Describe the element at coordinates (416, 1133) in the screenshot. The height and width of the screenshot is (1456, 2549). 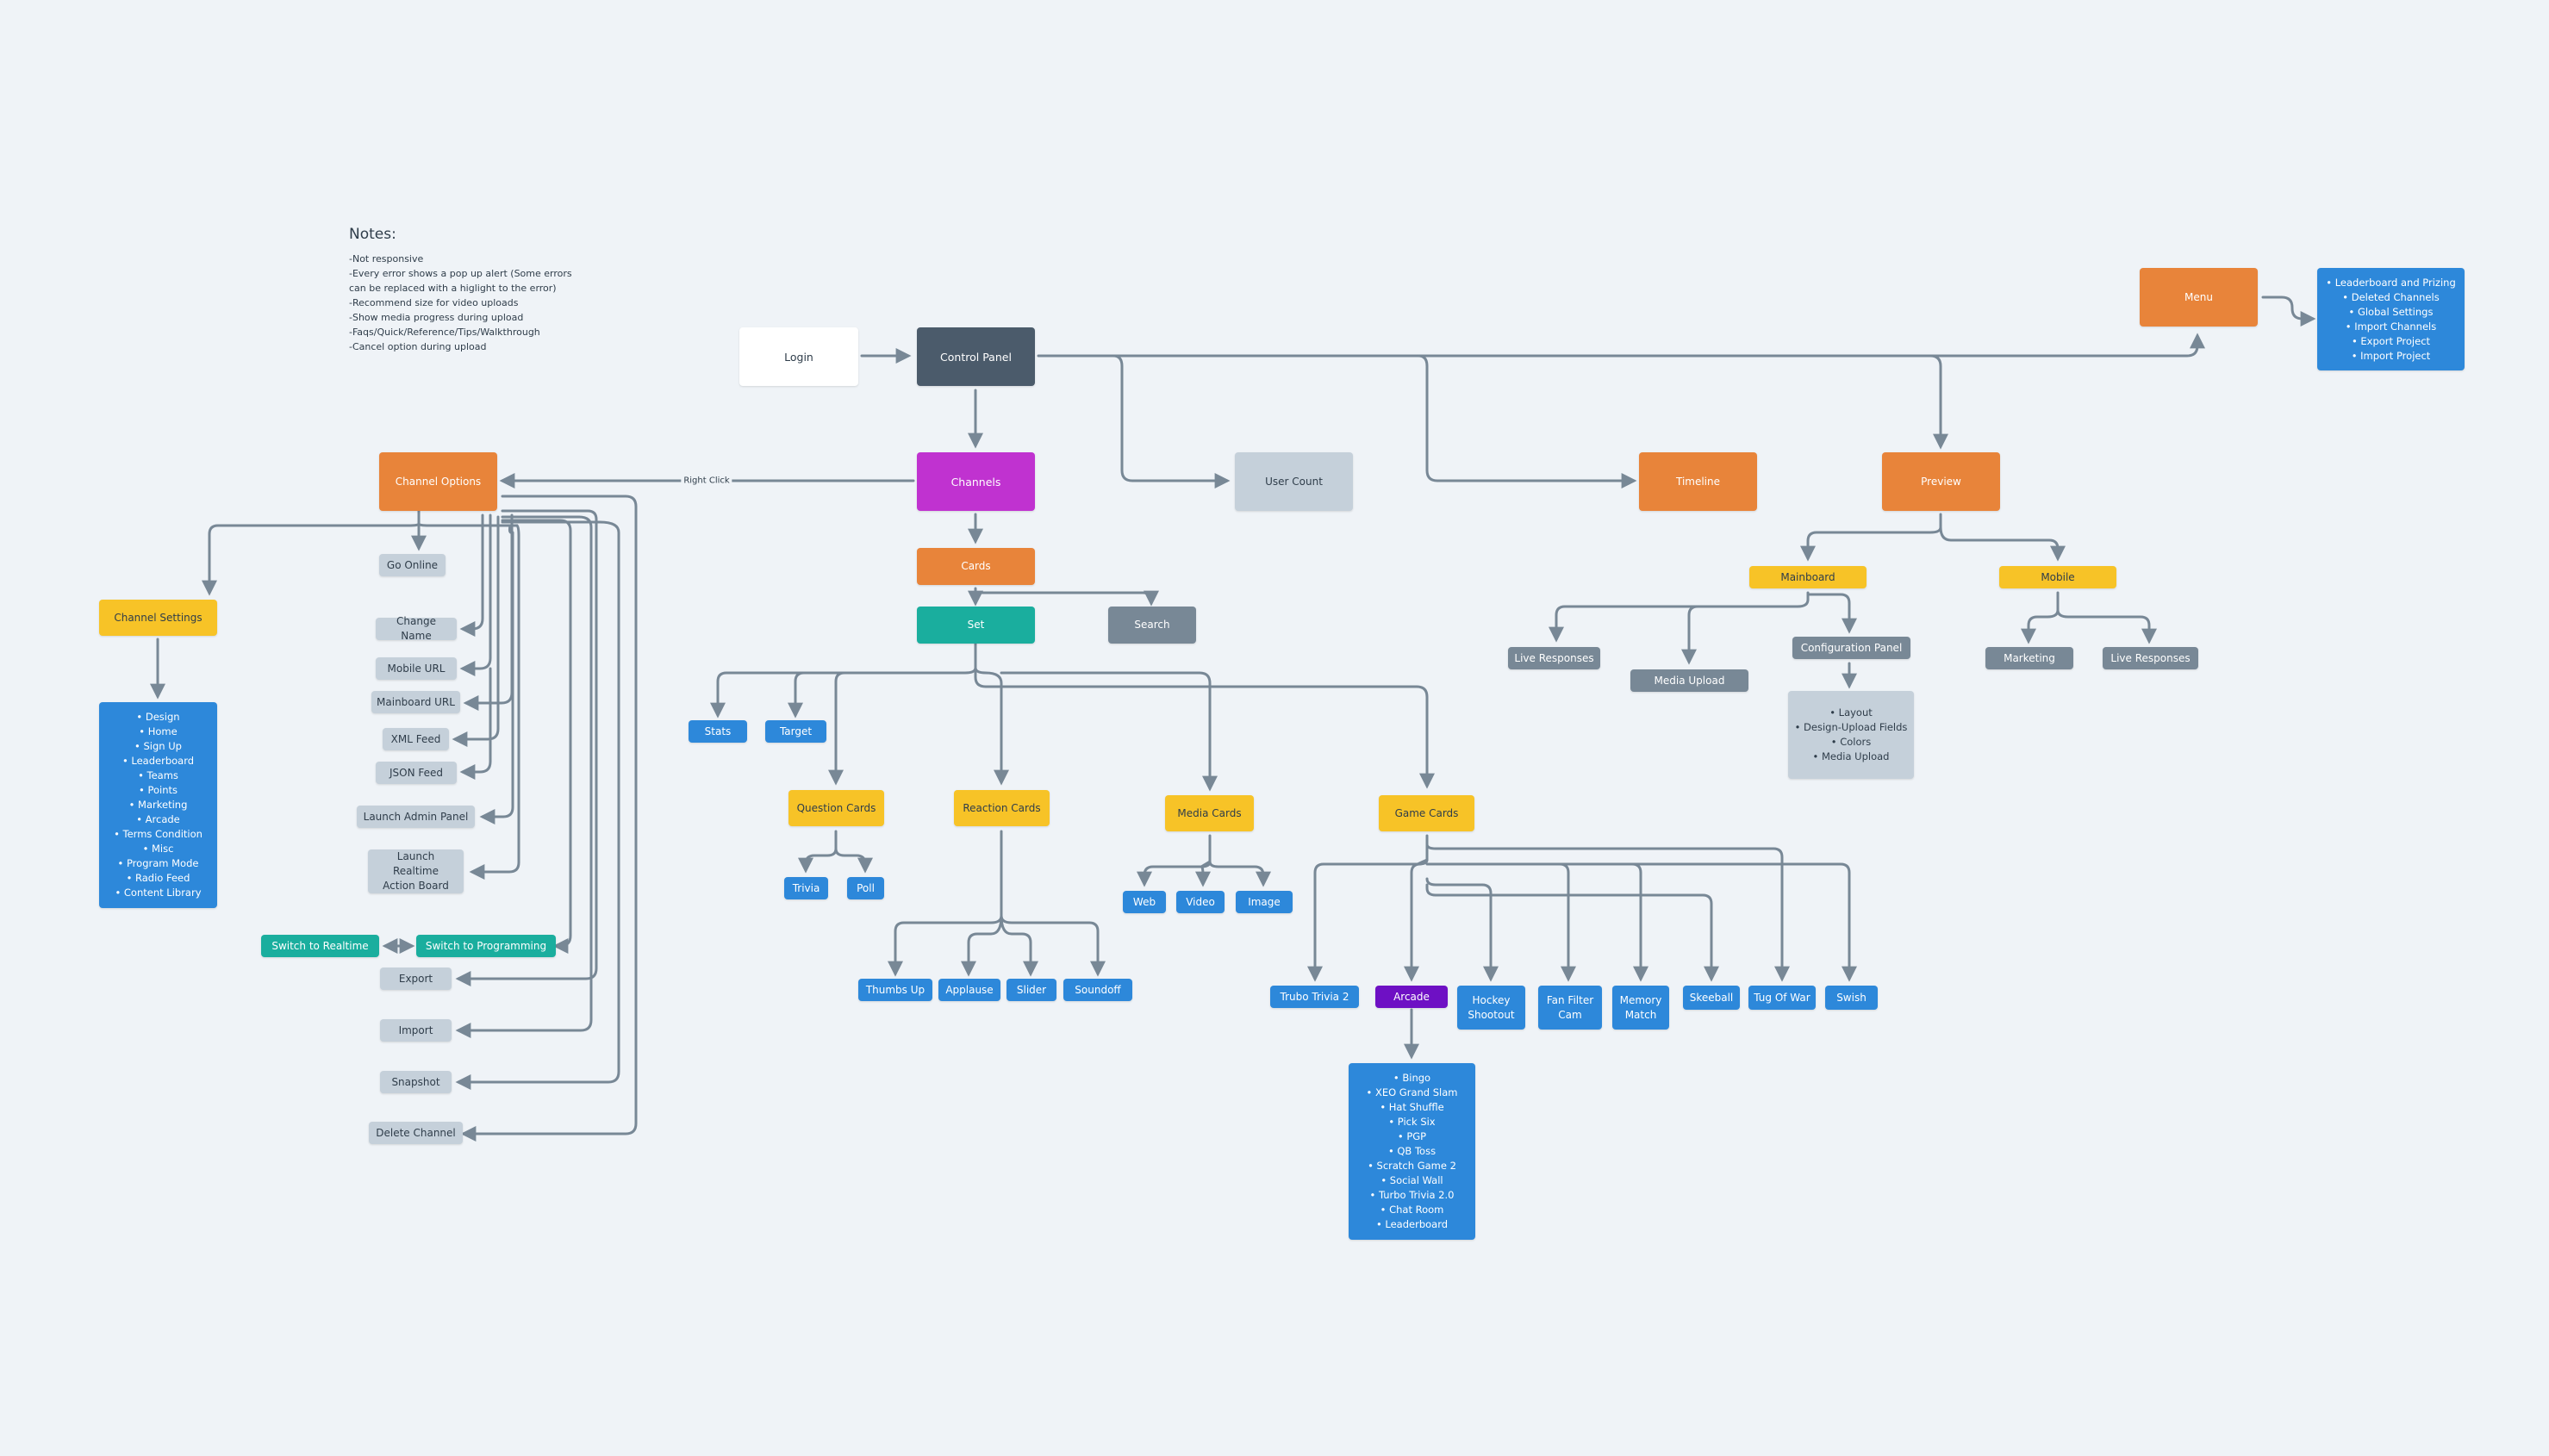
I see `node-delete-channel: Delete Channel` at that location.